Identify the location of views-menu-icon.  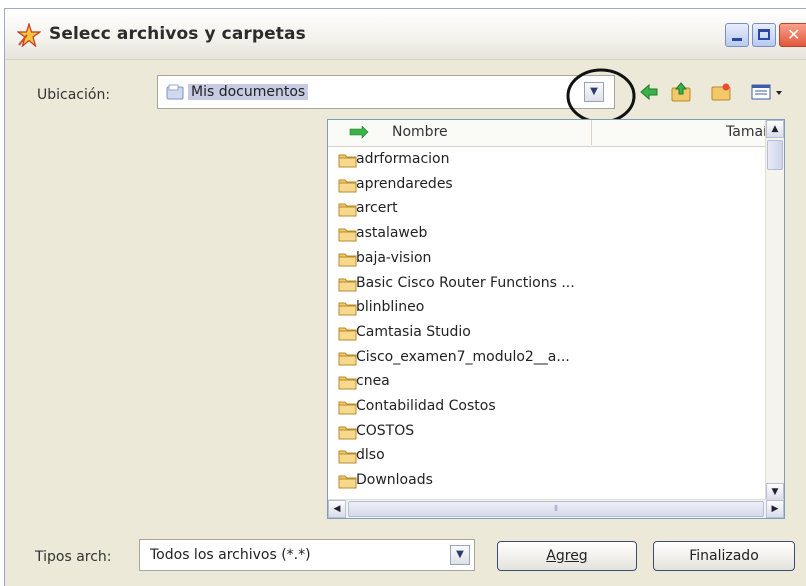
(768, 92).